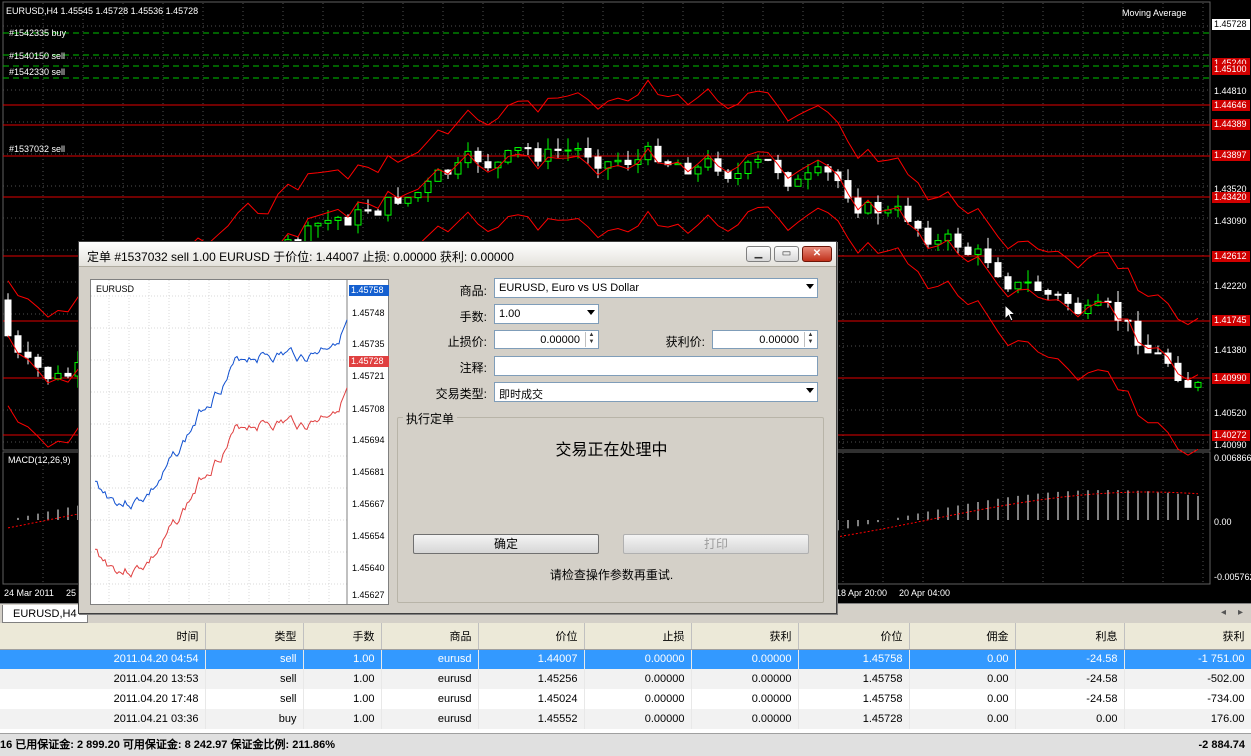  Describe the element at coordinates (716, 544) in the screenshot. I see `print-button: 打印` at that location.